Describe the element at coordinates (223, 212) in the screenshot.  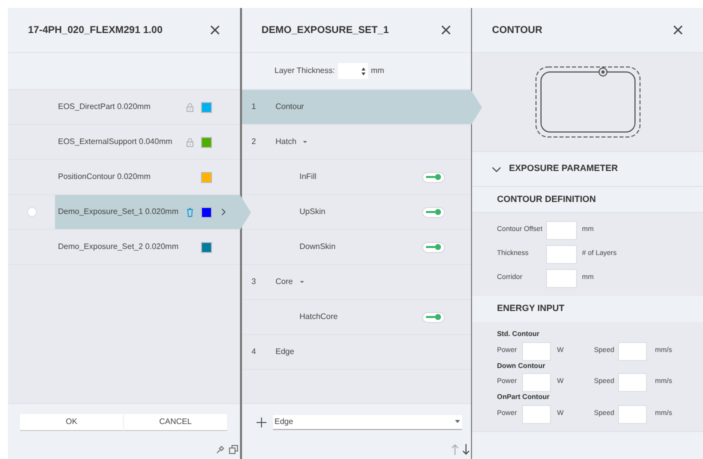
I see `chevron-right-icon` at that location.